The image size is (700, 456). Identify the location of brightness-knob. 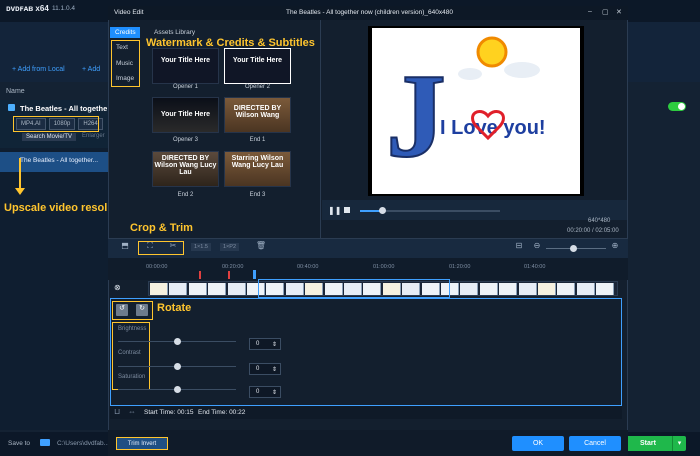
(177, 341).